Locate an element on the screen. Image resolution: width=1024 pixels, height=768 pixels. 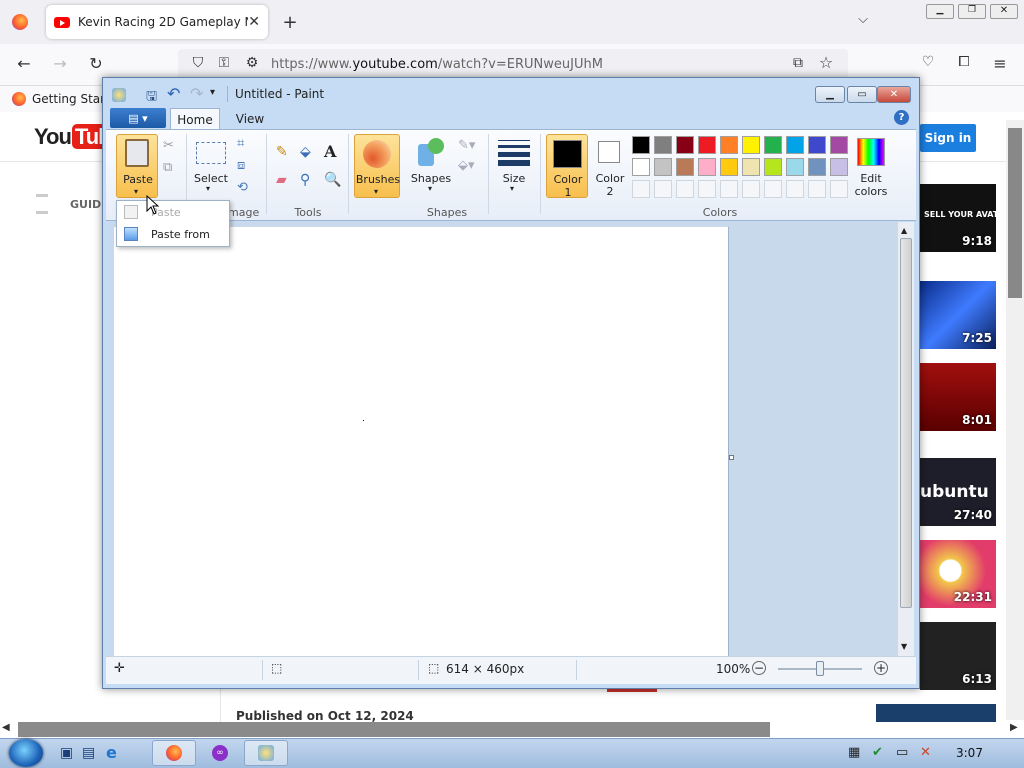
outline-icon: ✎▾ is located at coordinates (466, 145).